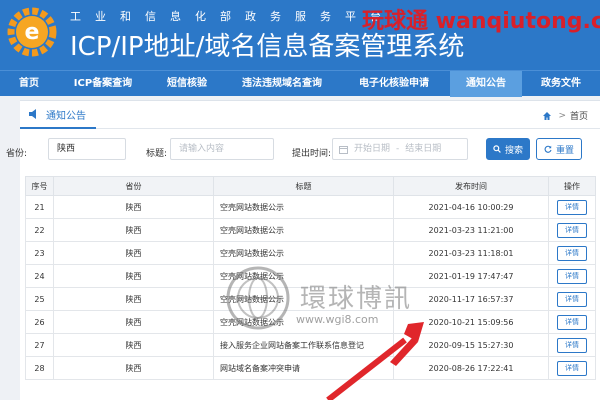  I want to click on time-label: 提出时间:, so click(312, 154).